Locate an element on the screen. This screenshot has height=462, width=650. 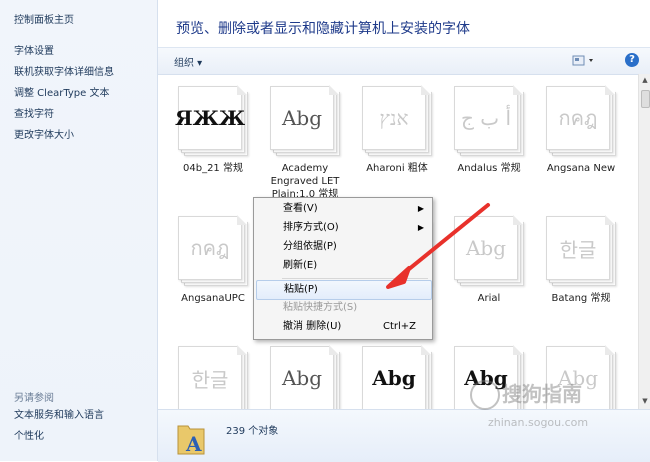
font-file-icon: ЯЖЖ is located at coordinates (211, 120).